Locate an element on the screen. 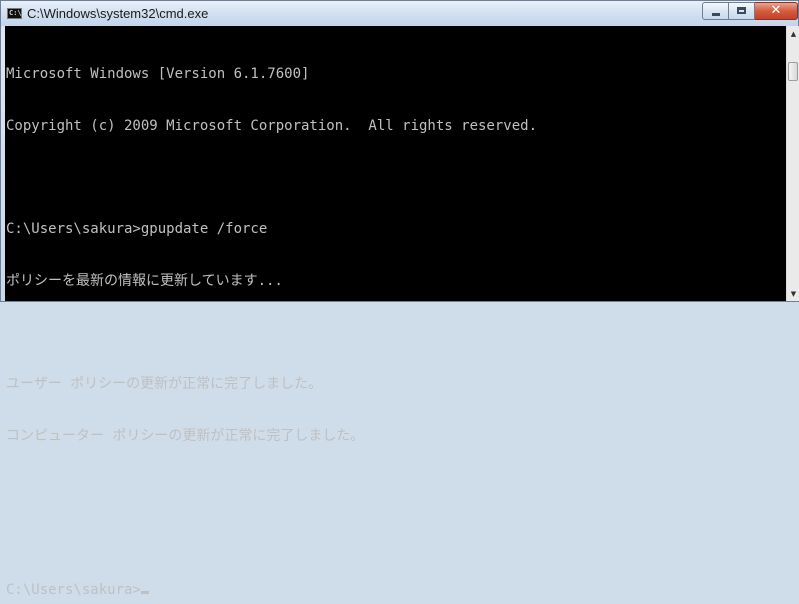 Image resolution: width=799 pixels, height=604 pixels. maximize-icon is located at coordinates (741, 10).